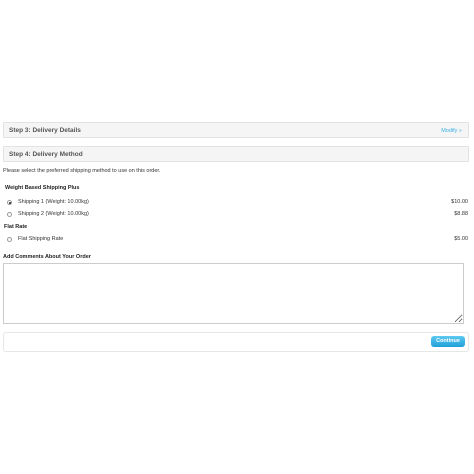  I want to click on shipping-option-price: $8.88, so click(461, 214).